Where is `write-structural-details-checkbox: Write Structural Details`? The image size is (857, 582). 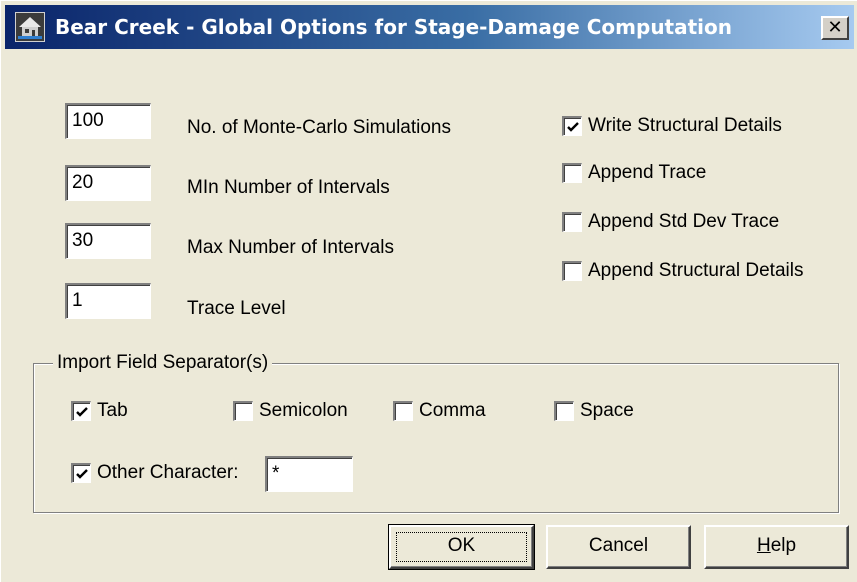 write-structural-details-checkbox: Write Structural Details is located at coordinates (672, 126).